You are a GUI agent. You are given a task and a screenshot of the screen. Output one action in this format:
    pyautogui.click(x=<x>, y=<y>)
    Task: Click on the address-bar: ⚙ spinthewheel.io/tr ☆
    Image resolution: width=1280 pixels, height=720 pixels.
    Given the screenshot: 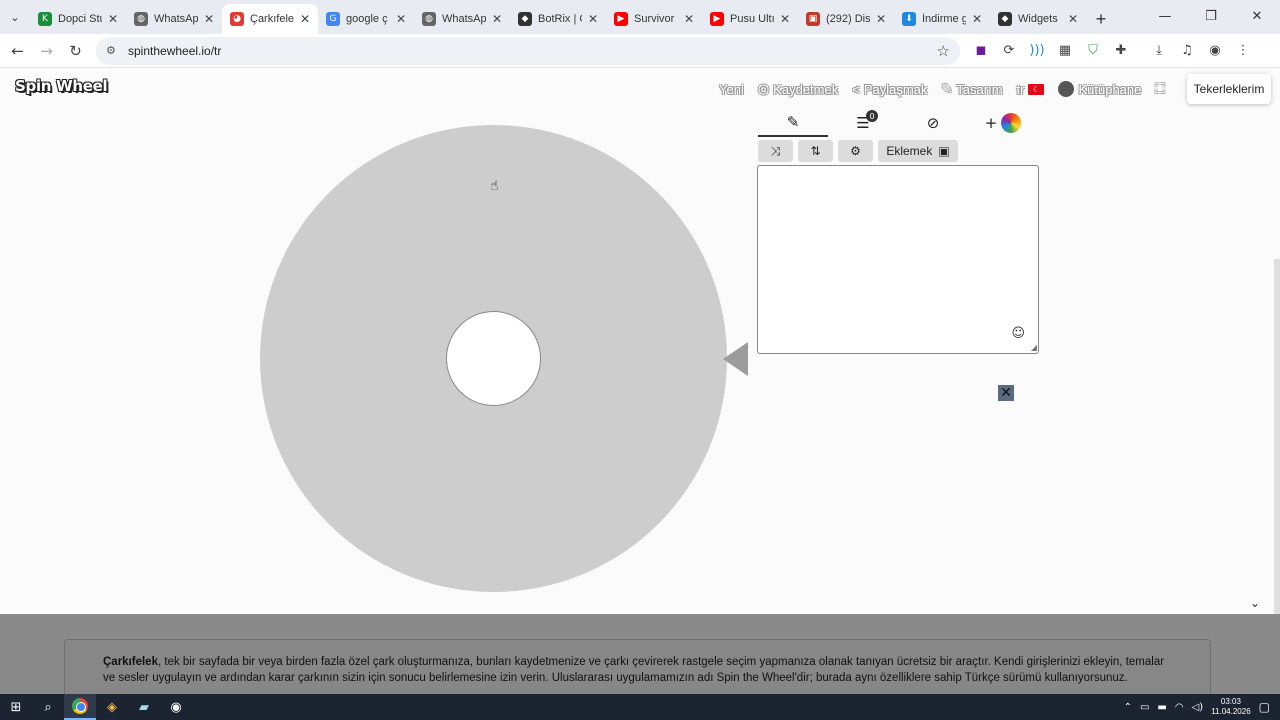 What is the action you would take?
    pyautogui.click(x=528, y=50)
    